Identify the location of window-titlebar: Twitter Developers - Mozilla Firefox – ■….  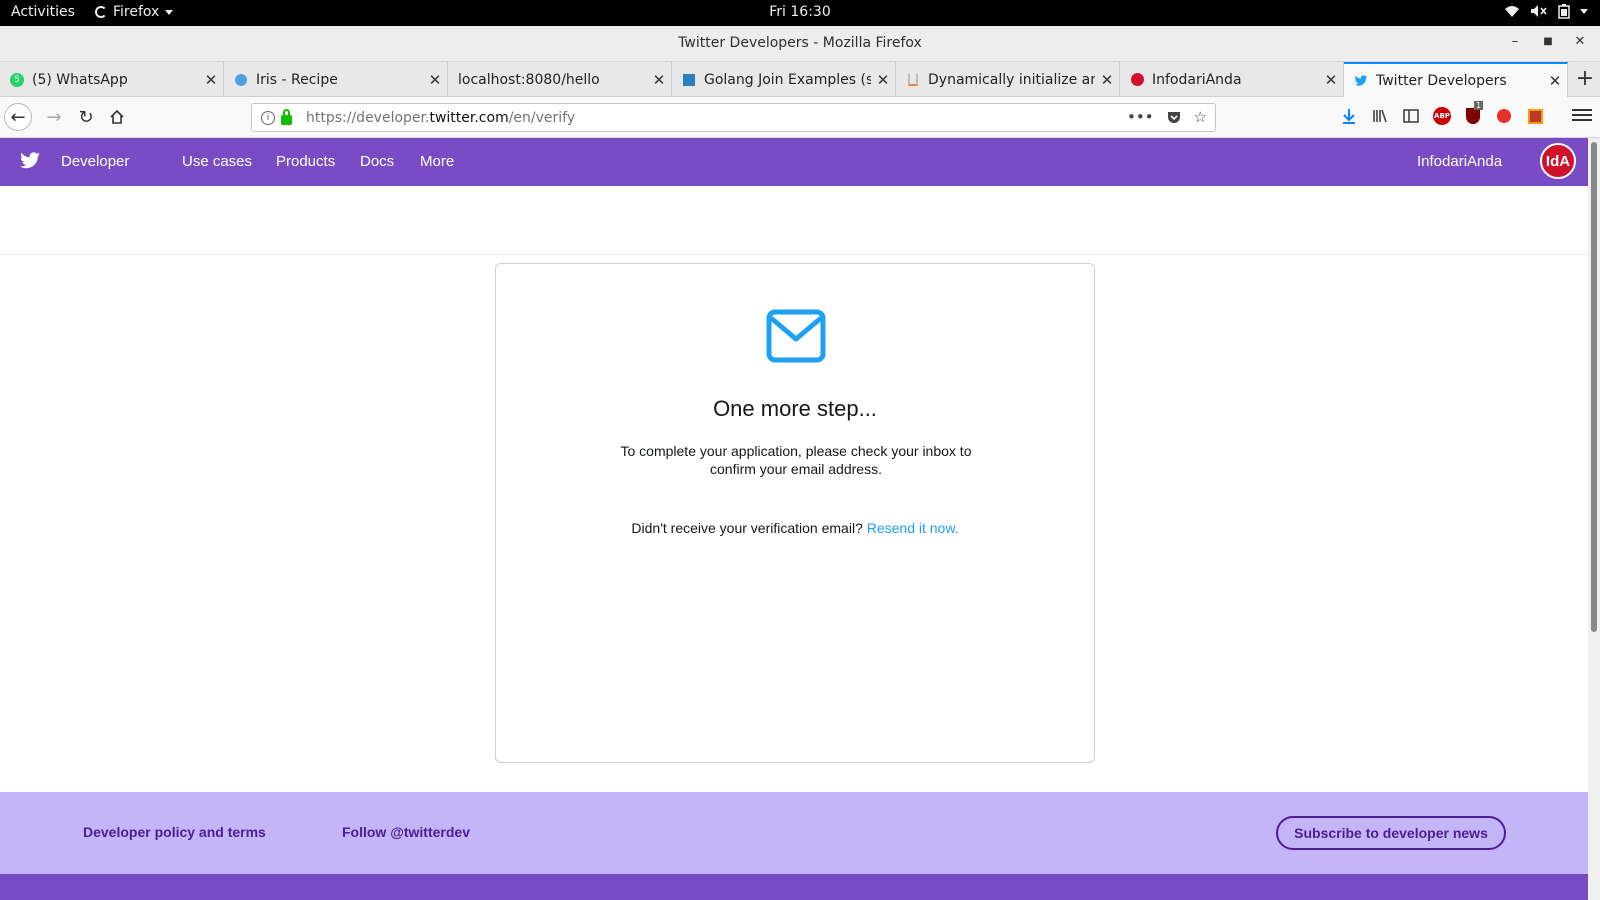
(800, 44).